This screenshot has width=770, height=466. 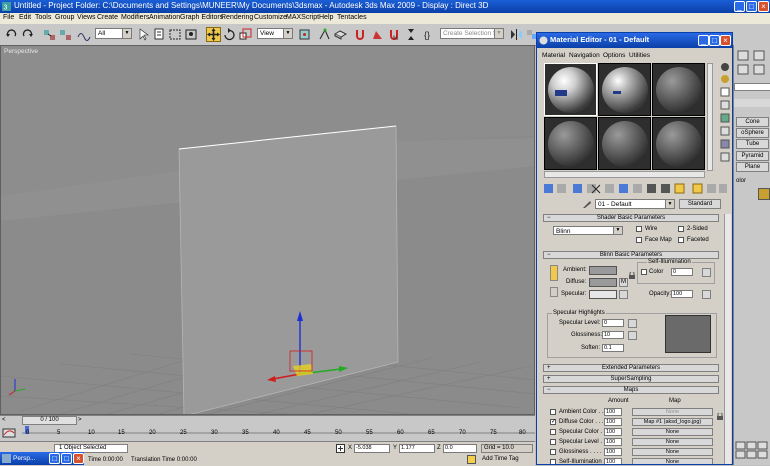 What do you see at coordinates (42, 458) in the screenshot?
I see `minimized-viewport-window: Persp... □ □ ×` at bounding box center [42, 458].